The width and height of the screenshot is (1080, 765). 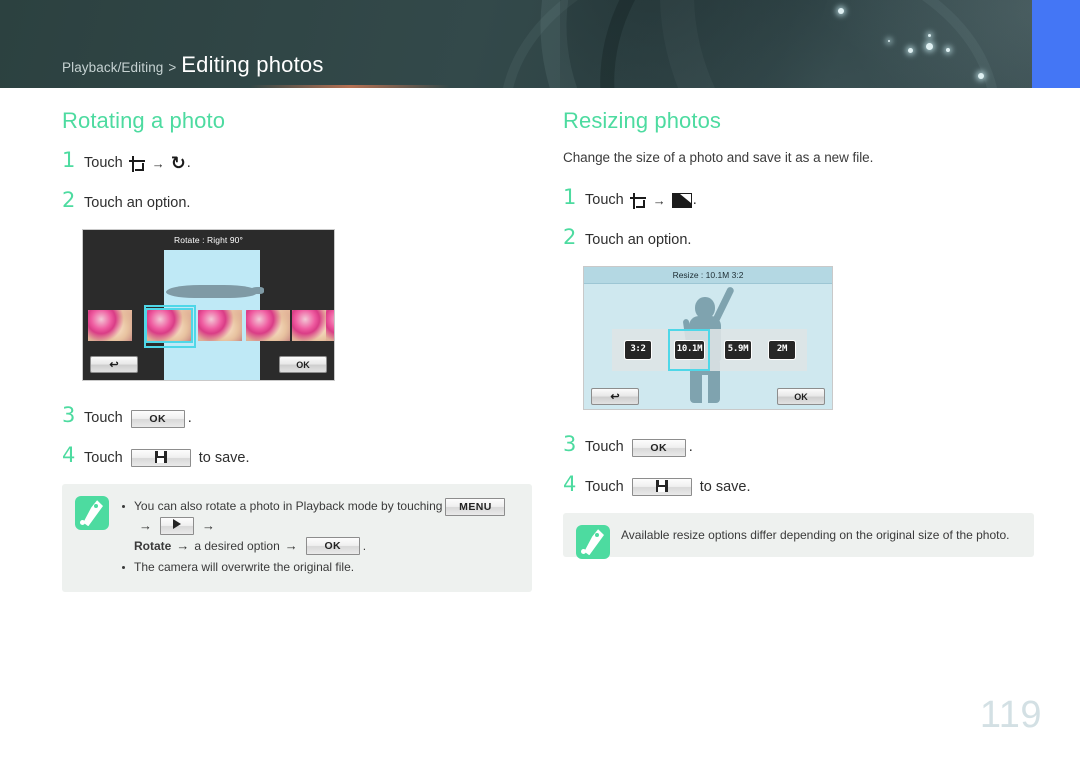 I want to click on resize-options-bar: 3:2 10.1M 5.9M 2M, so click(x=709, y=350).